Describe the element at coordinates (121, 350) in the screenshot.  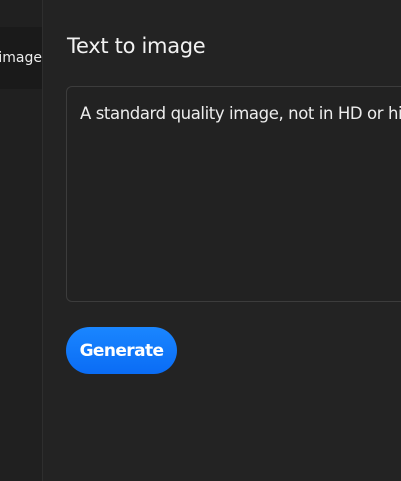
I see `generate-button: Generate` at that location.